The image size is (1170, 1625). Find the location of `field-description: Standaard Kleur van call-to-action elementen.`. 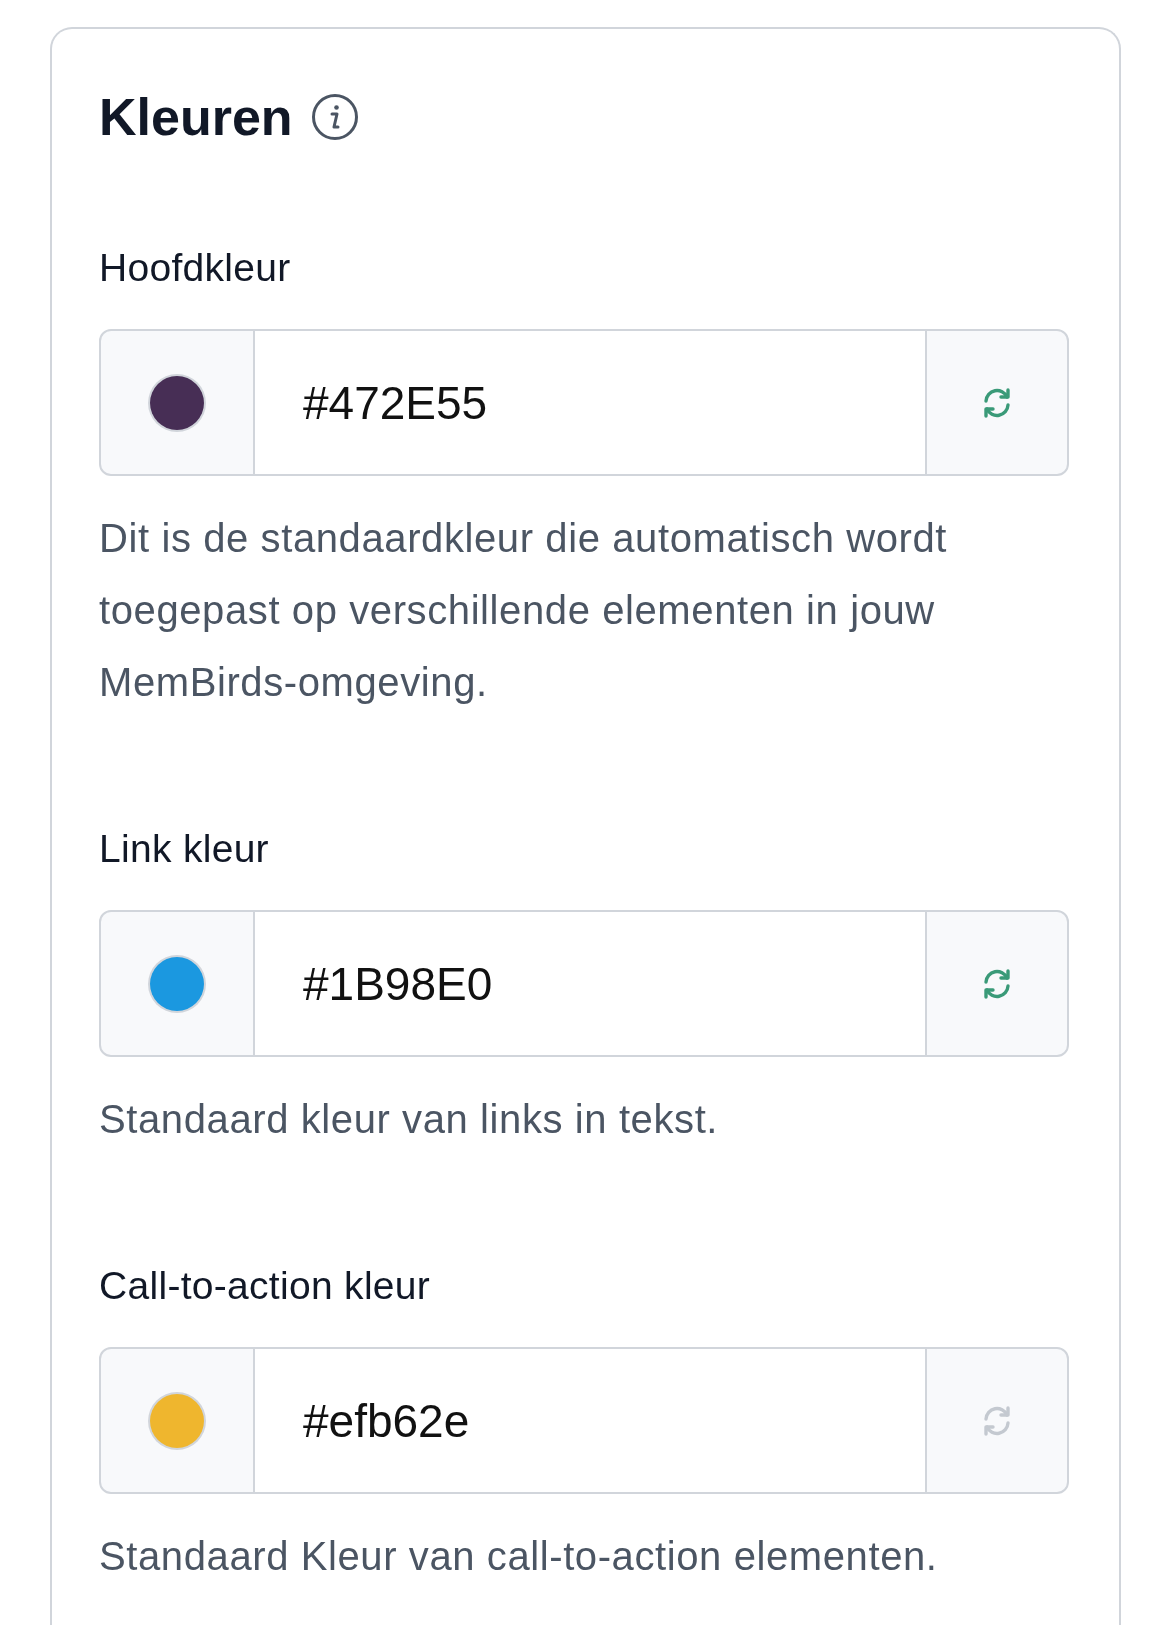

field-description: Standaard Kleur van call-to-action elementen. is located at coordinates (519, 1556).